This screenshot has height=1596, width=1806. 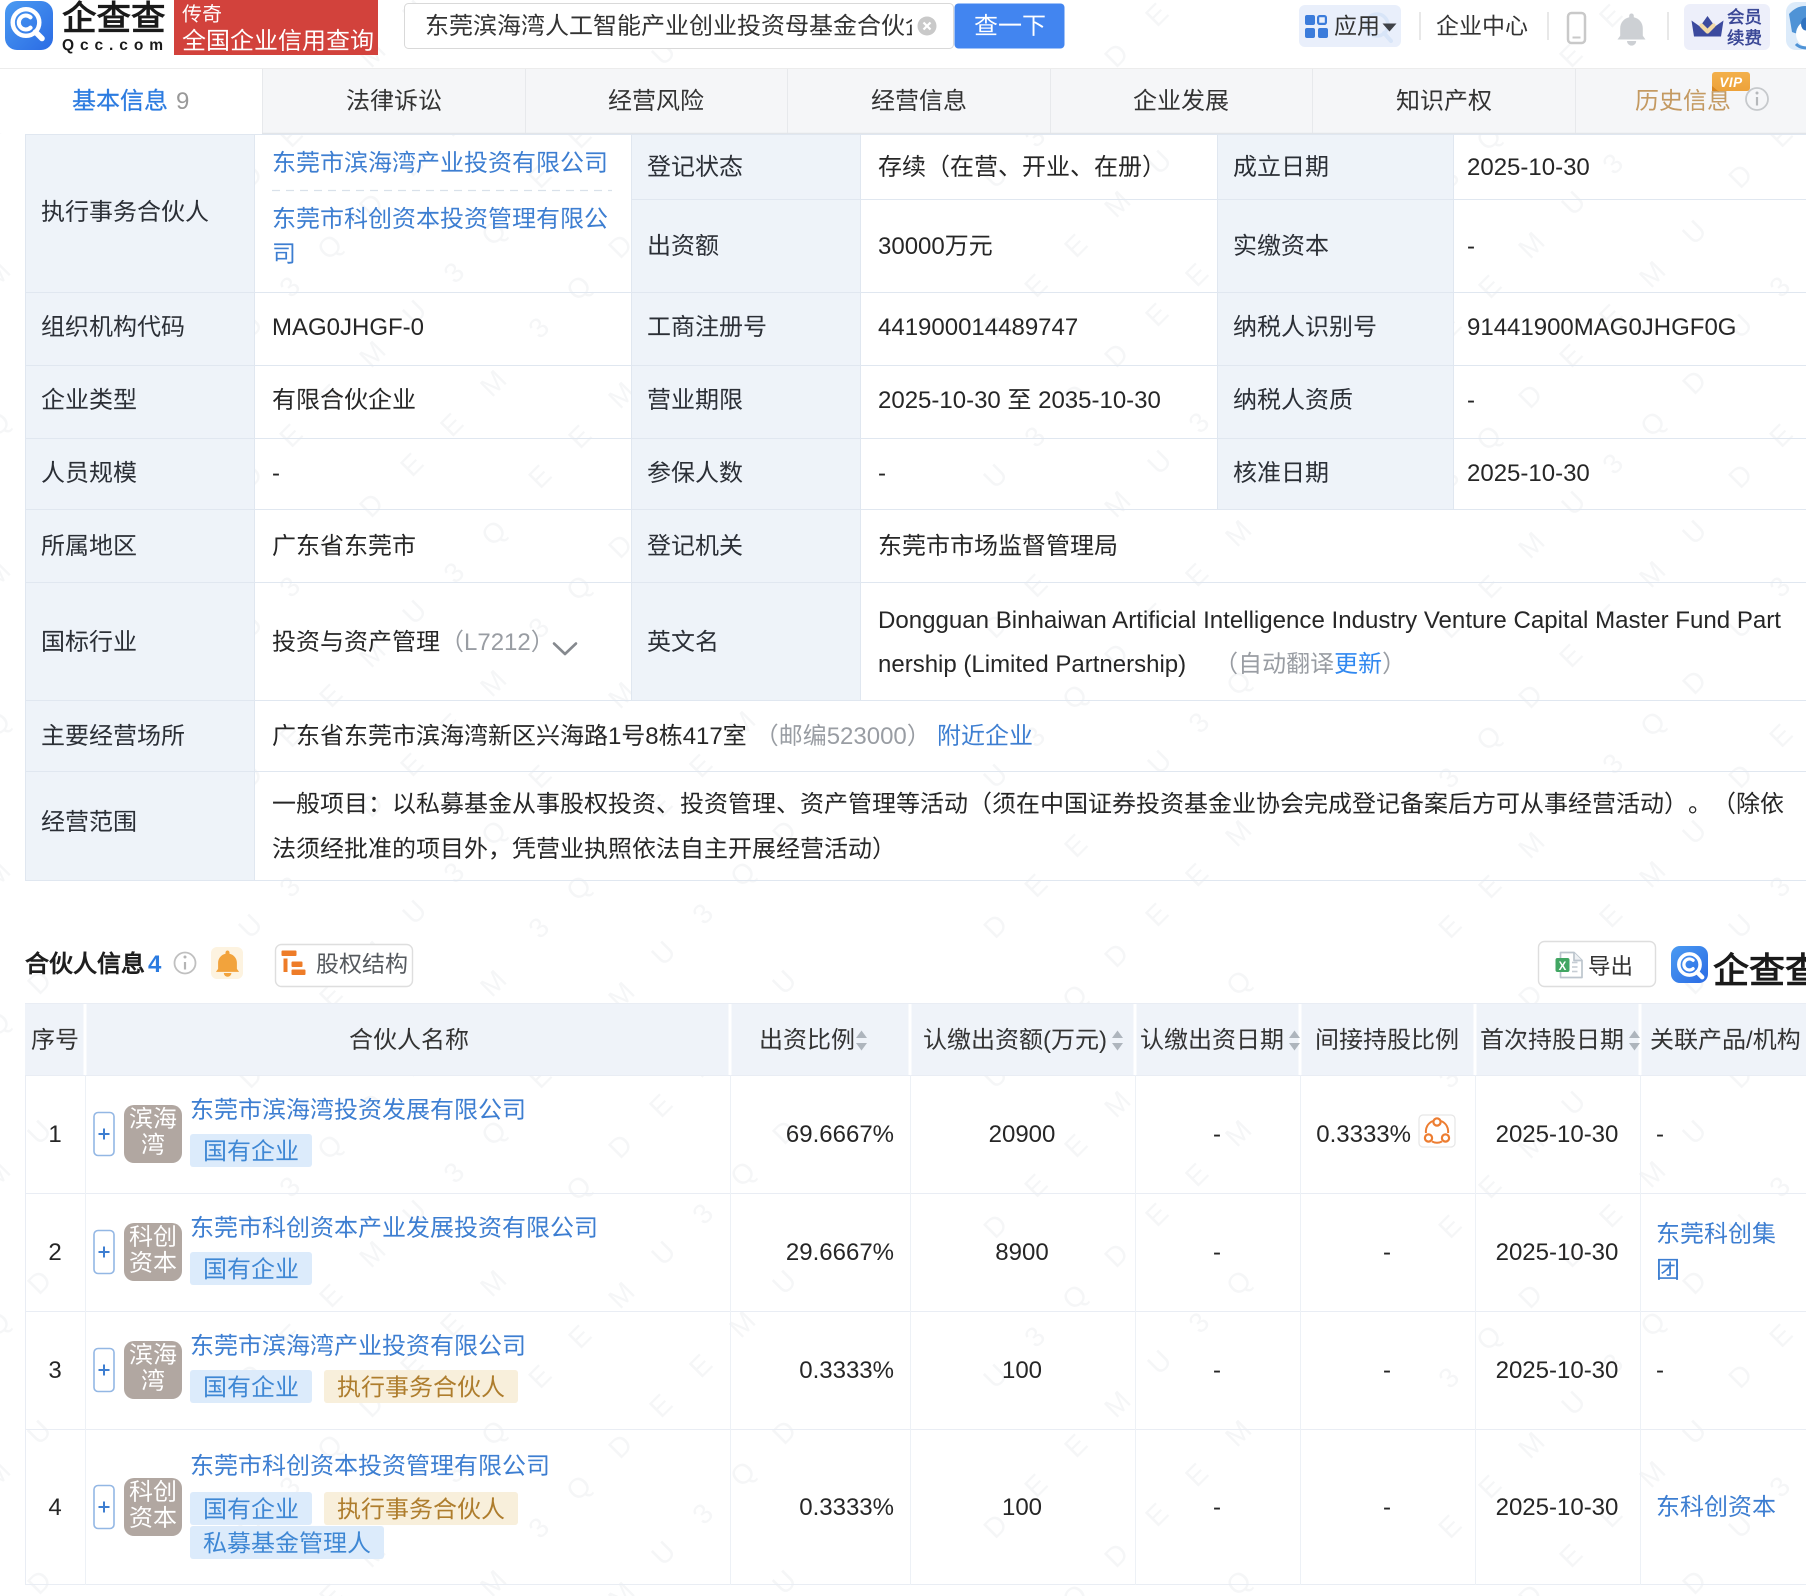 What do you see at coordinates (651, 736) in the screenshot?
I see `svg-text: 8` at bounding box center [651, 736].